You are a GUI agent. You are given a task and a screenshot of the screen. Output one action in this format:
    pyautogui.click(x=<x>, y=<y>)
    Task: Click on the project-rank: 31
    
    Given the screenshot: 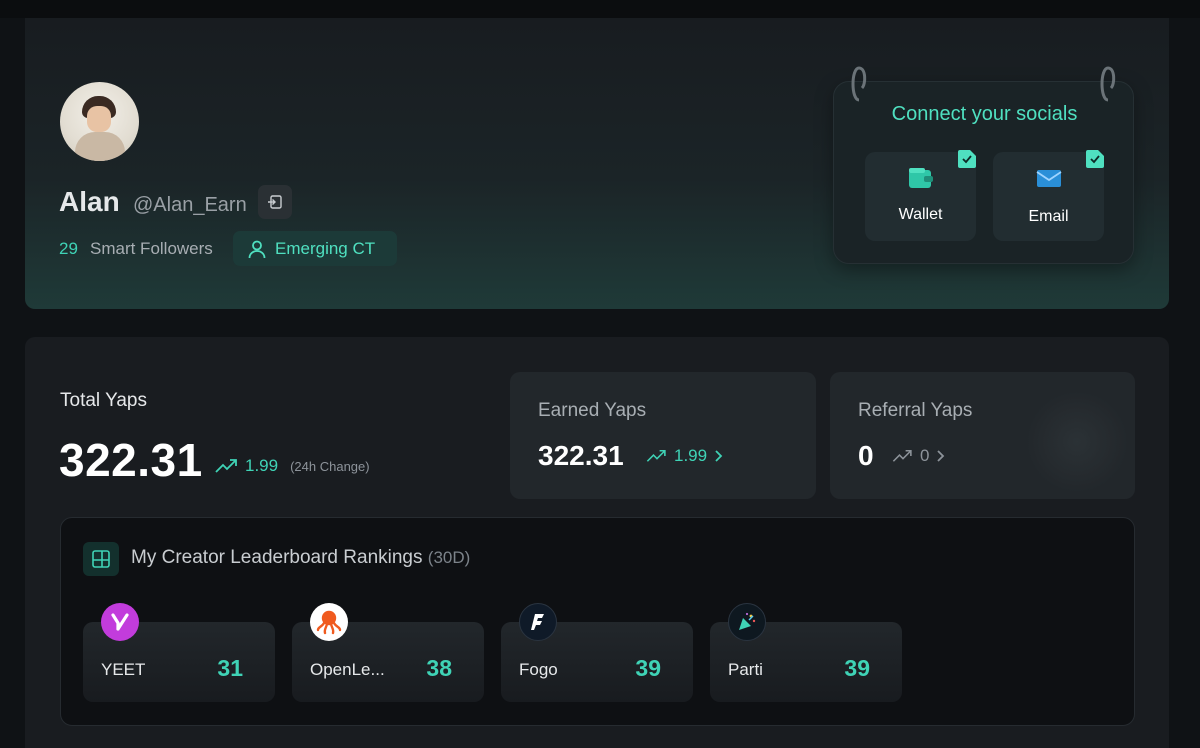 What is the action you would take?
    pyautogui.click(x=230, y=668)
    